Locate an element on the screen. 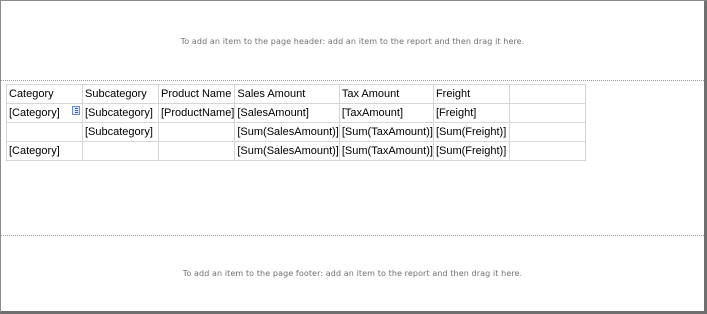  table-cell: [SalesAmount] is located at coordinates (287, 113).